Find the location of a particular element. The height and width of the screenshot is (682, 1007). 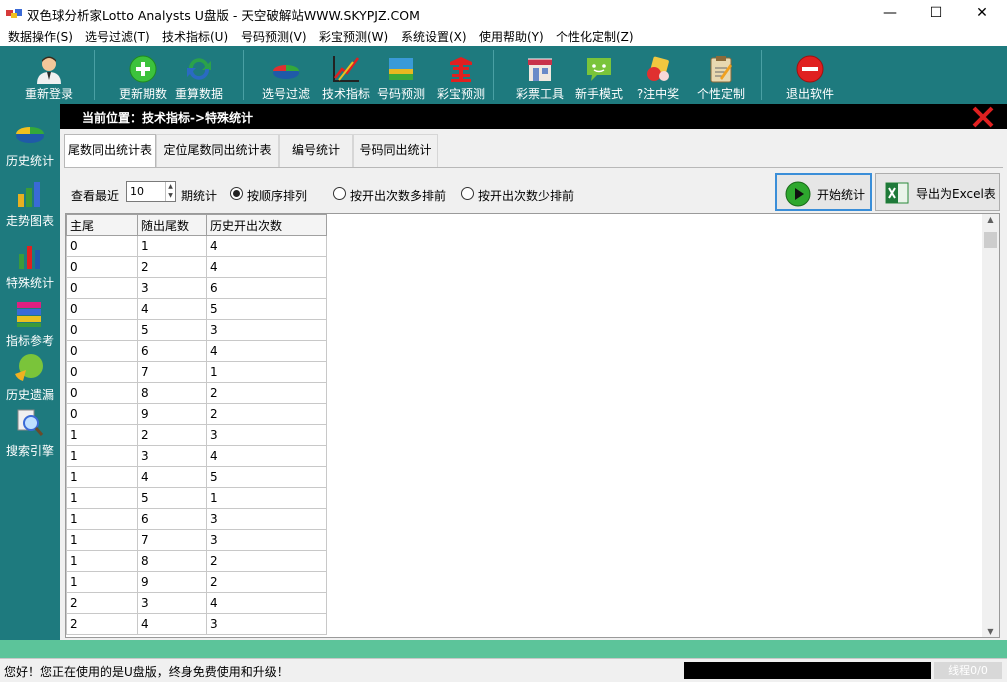

sidebar-item-special-stats: 特殊统计 is located at coordinates (30, 264).